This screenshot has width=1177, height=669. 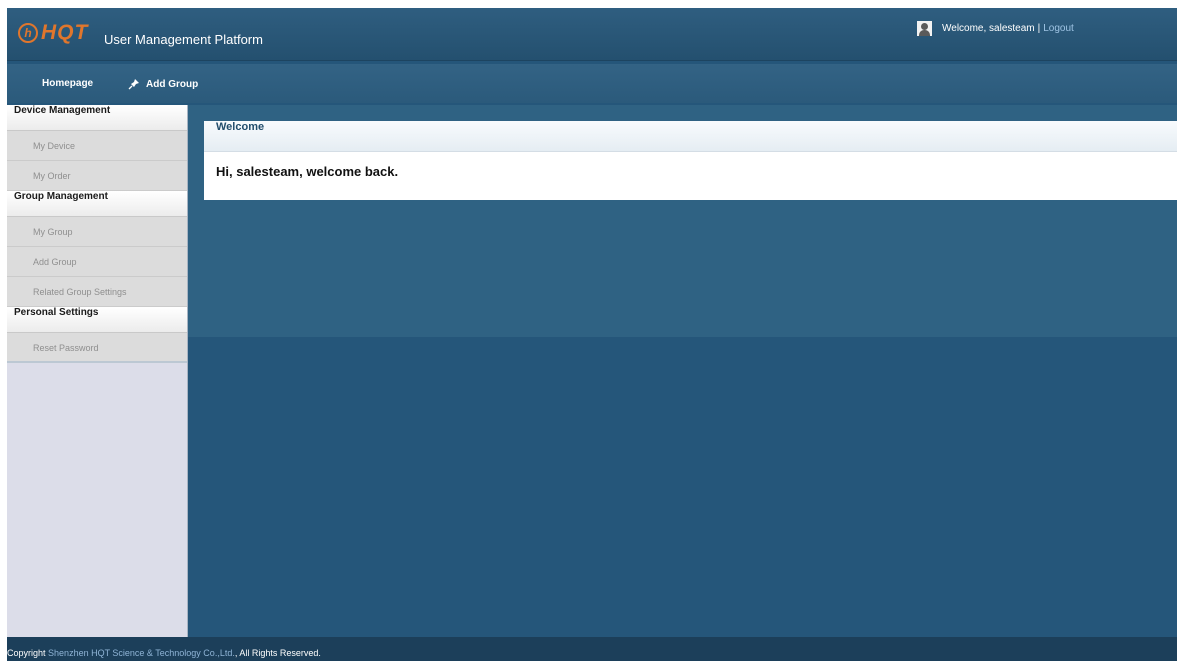 What do you see at coordinates (97, 204) in the screenshot?
I see `sidebar-section-group-management: Group Management` at bounding box center [97, 204].